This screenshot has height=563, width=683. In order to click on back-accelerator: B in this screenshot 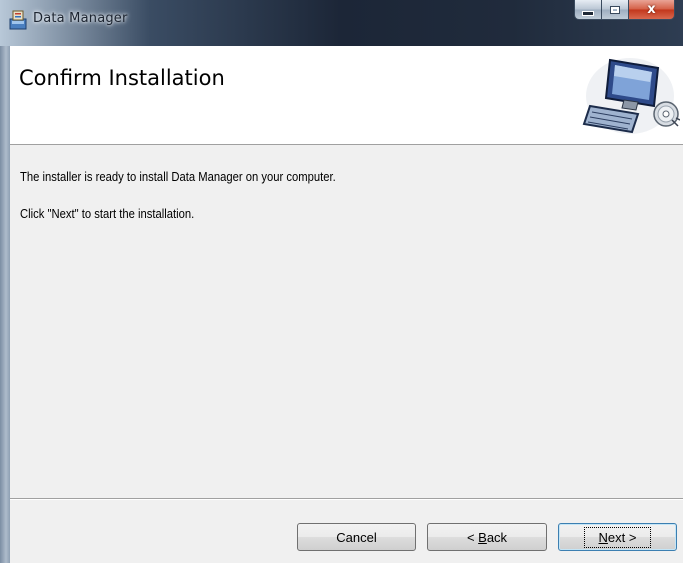, I will do `click(482, 537)`.